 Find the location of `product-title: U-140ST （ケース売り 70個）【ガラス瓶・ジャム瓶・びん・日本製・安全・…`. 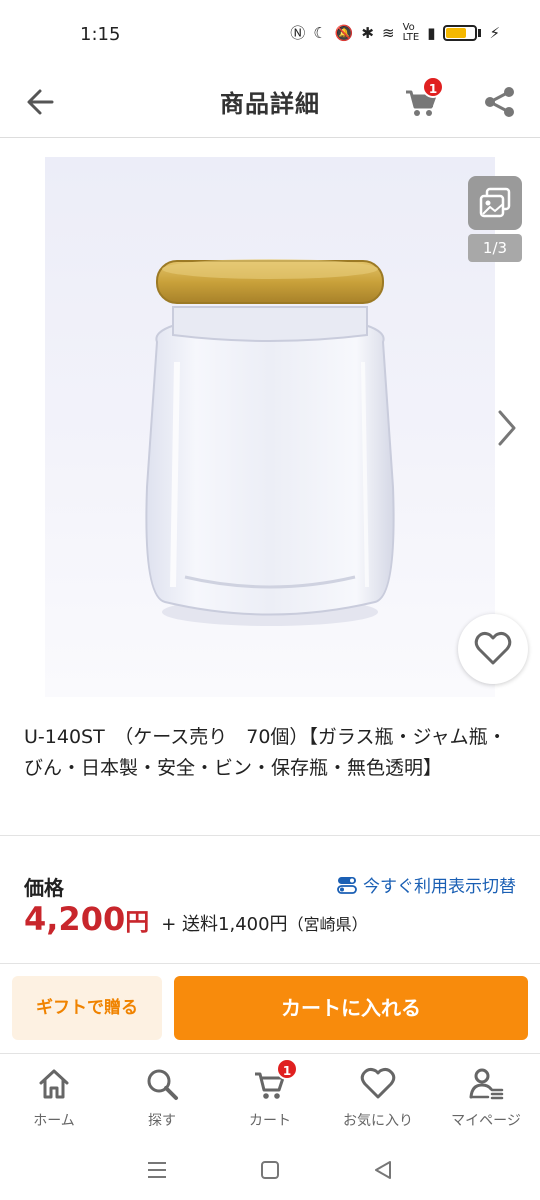

product-title: U-140ST （ケース売り 70個）【ガラス瓶・ジャム瓶・びん・日本製・安全・… is located at coordinates (265, 752).